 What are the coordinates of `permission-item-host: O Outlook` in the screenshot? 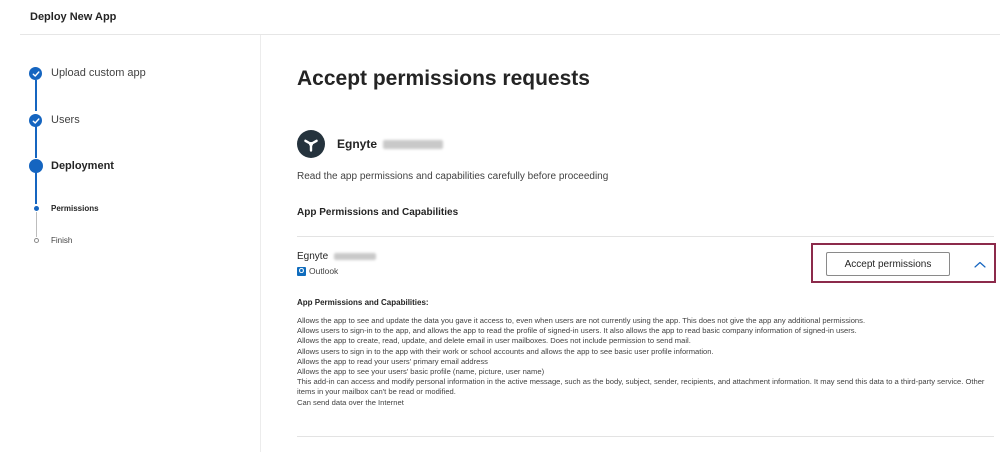 It's located at (317, 271).